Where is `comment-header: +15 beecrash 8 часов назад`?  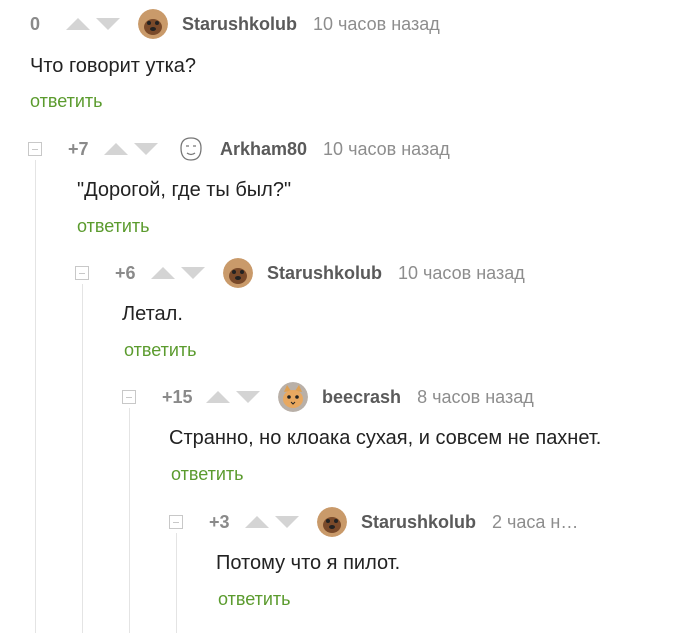 comment-header: +15 beecrash 8 часов назад is located at coordinates (328, 397).